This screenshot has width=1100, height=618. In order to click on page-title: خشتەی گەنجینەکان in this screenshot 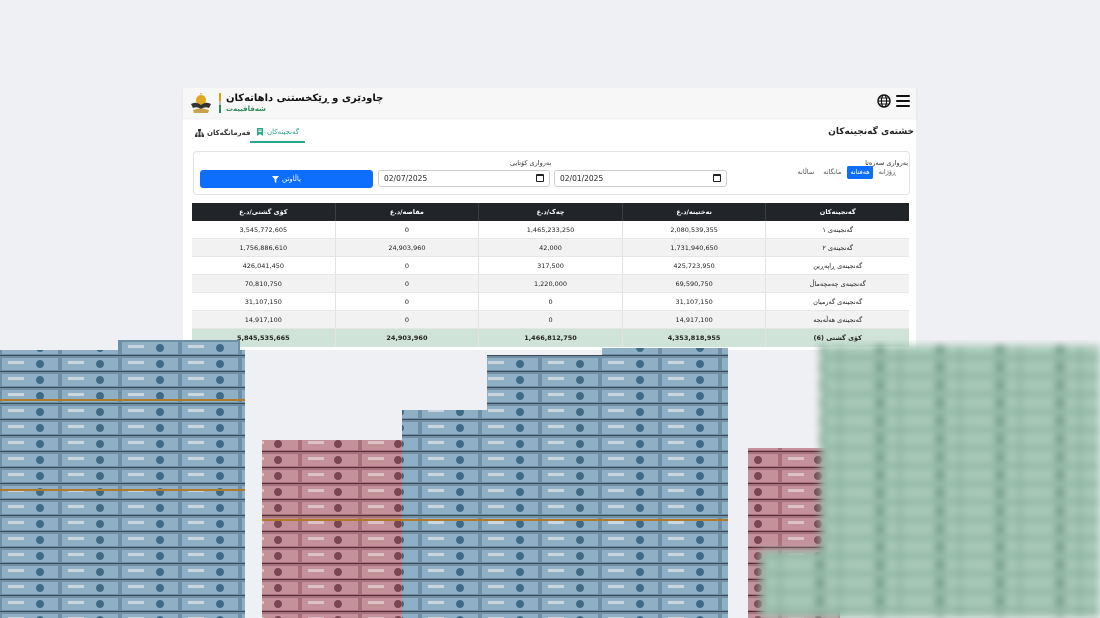, I will do `click(871, 132)`.